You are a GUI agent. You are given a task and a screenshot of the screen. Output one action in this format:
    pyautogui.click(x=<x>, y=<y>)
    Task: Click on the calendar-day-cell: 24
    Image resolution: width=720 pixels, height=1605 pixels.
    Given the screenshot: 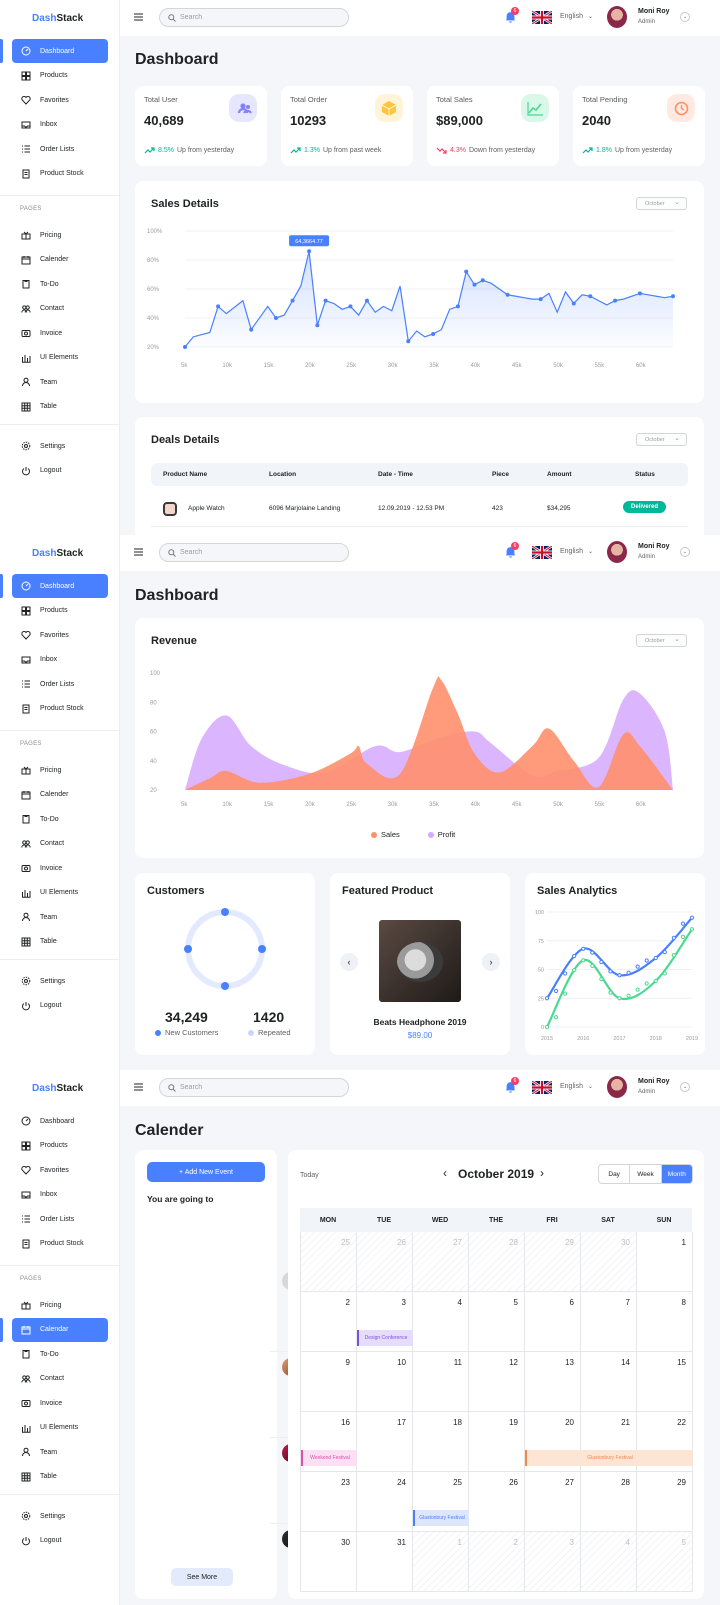 What is the action you would take?
    pyautogui.click(x=385, y=1502)
    